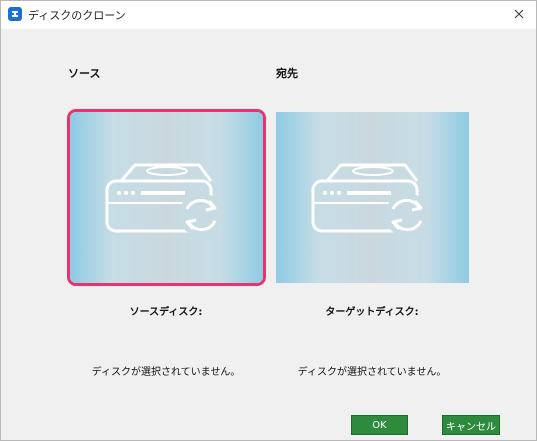 This screenshot has height=441, width=537. Describe the element at coordinates (379, 425) in the screenshot. I see `ok-button: OK` at that location.